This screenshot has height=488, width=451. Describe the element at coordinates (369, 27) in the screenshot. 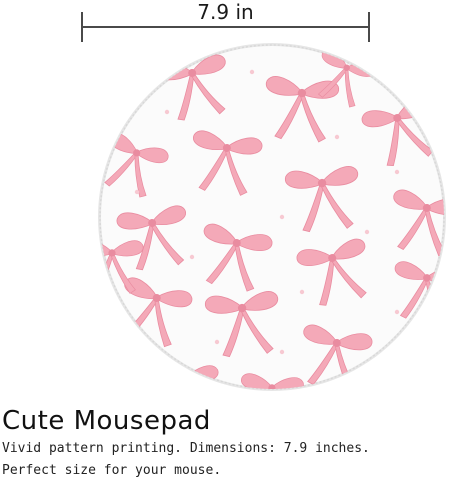

I see `dimension-tick-right` at that location.